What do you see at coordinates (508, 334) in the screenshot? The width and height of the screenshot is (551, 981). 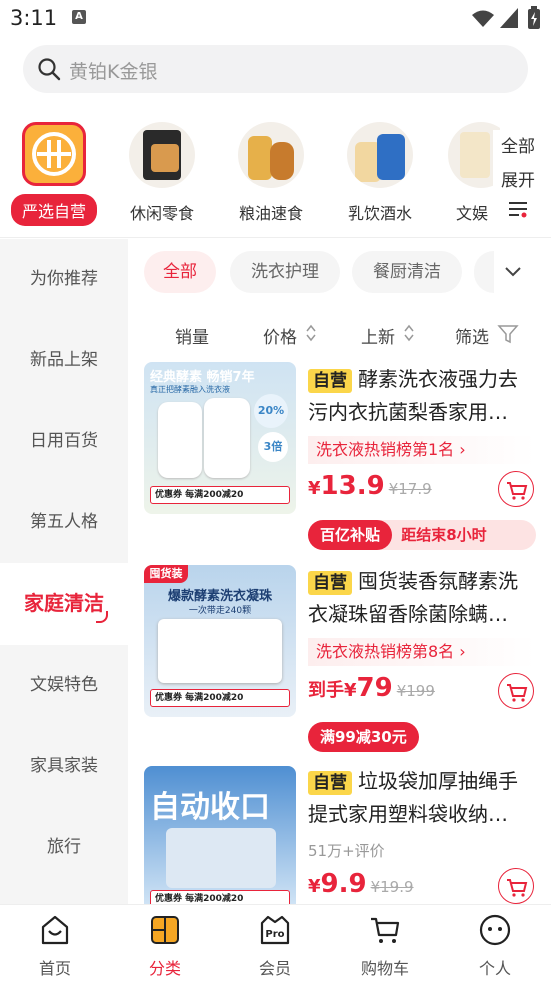 I see `filter-funnel-icon` at bounding box center [508, 334].